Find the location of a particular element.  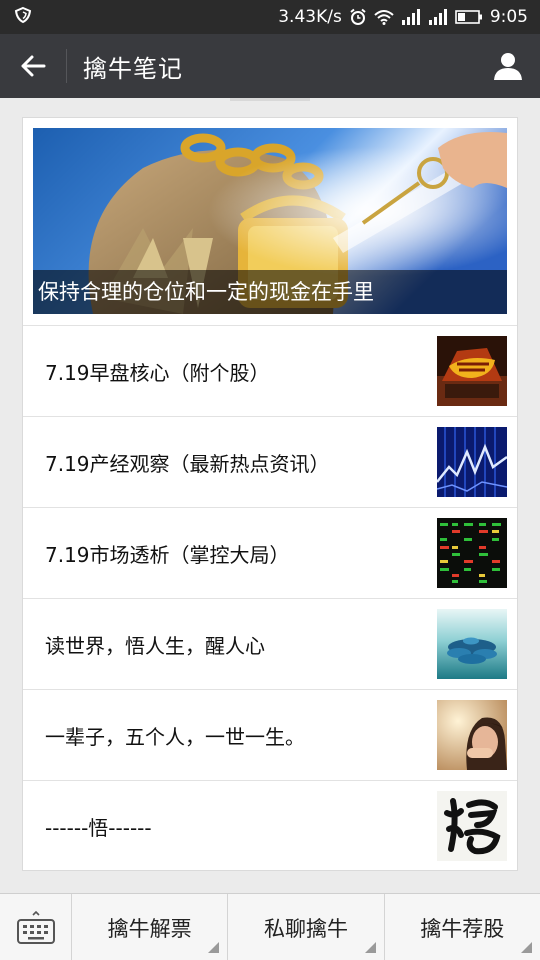

menu-button-jiepiao: 擒牛解票 is located at coordinates (150, 927).